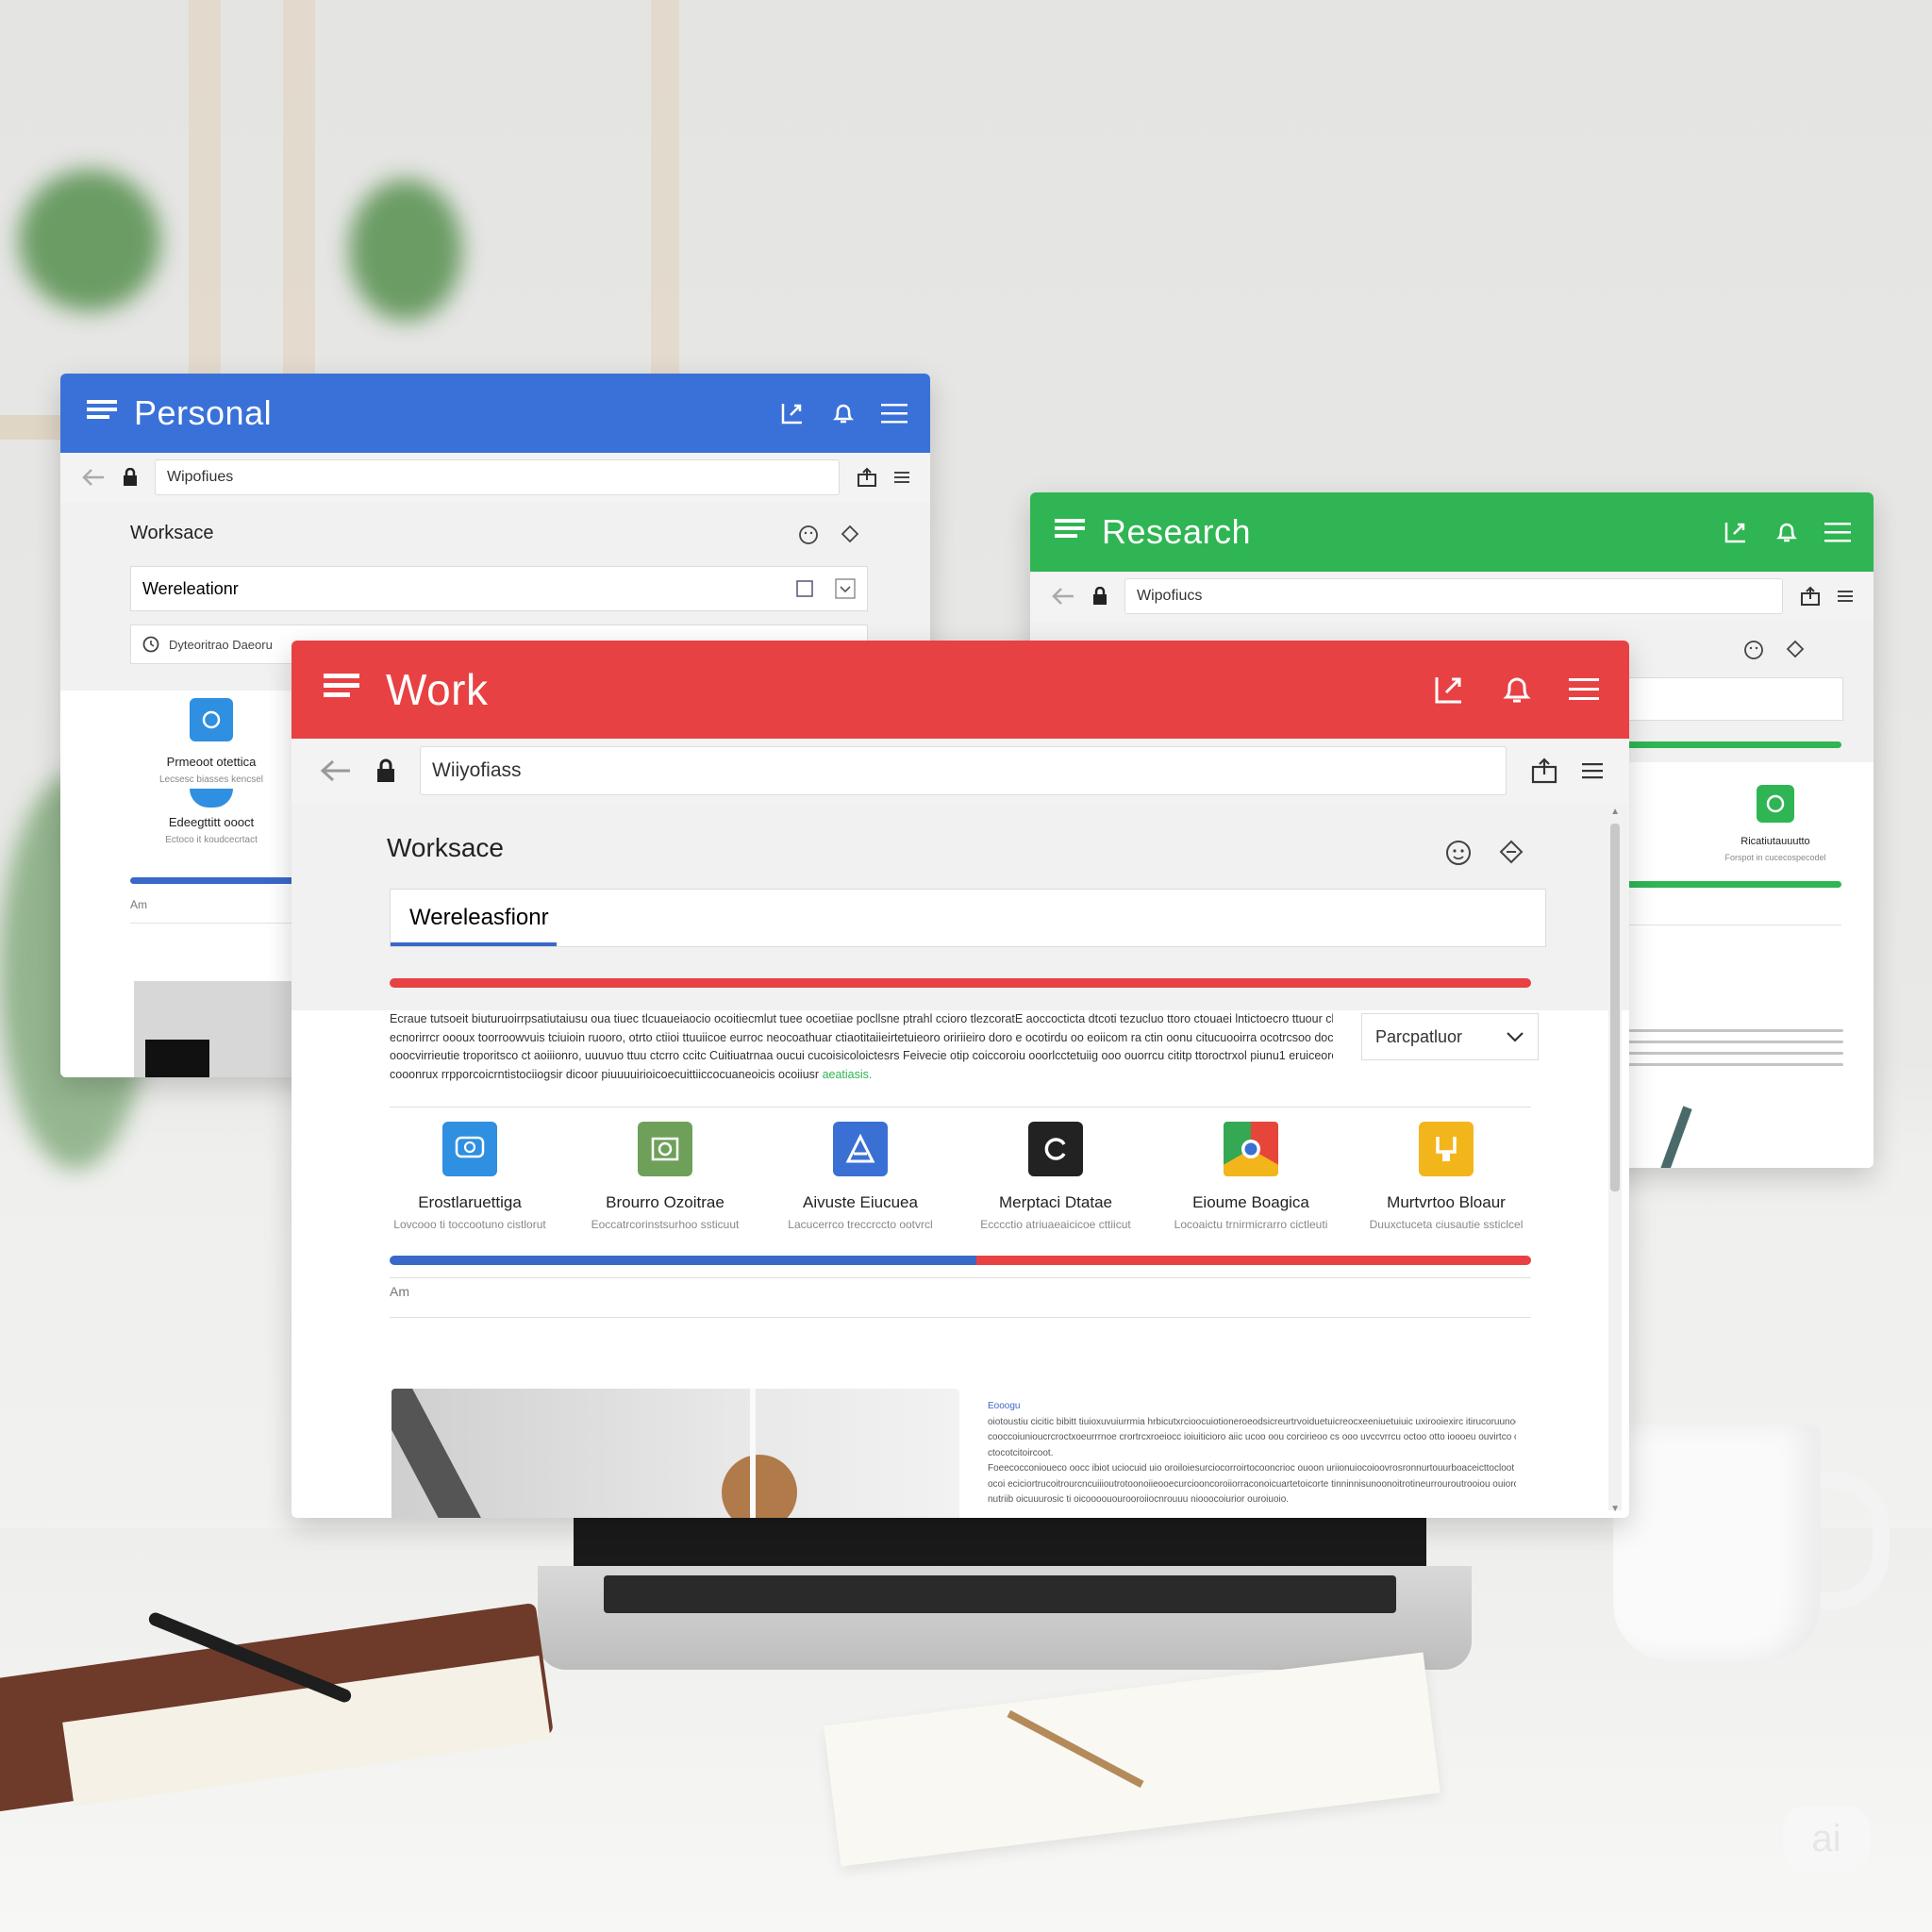  What do you see at coordinates (1775, 857) in the screenshot?
I see `tile-desc: Forspot in cucecospecodel` at bounding box center [1775, 857].